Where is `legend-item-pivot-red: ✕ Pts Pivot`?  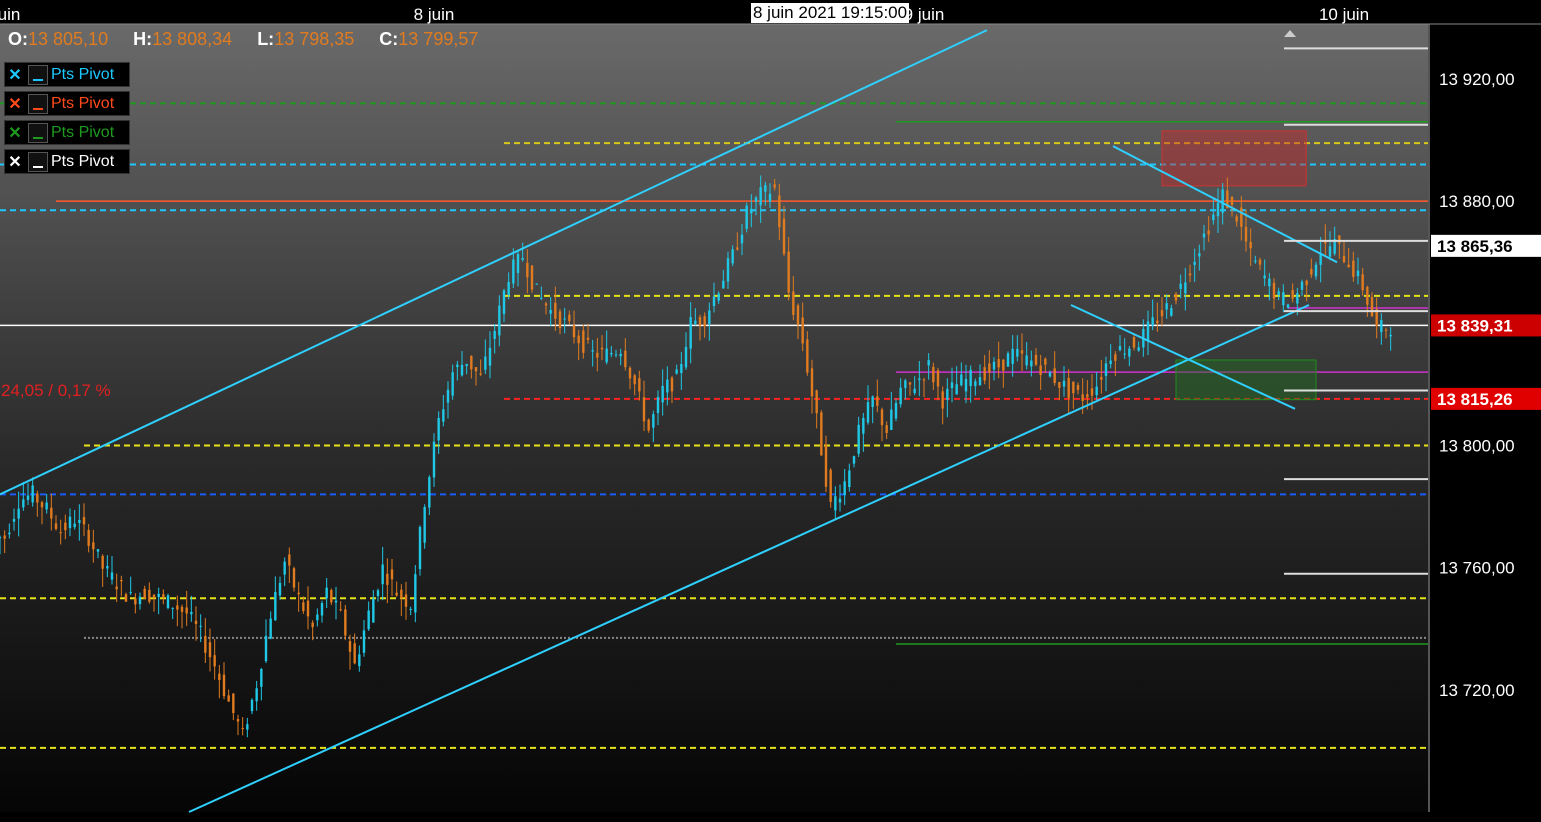 legend-item-pivot-red: ✕ Pts Pivot is located at coordinates (67, 103).